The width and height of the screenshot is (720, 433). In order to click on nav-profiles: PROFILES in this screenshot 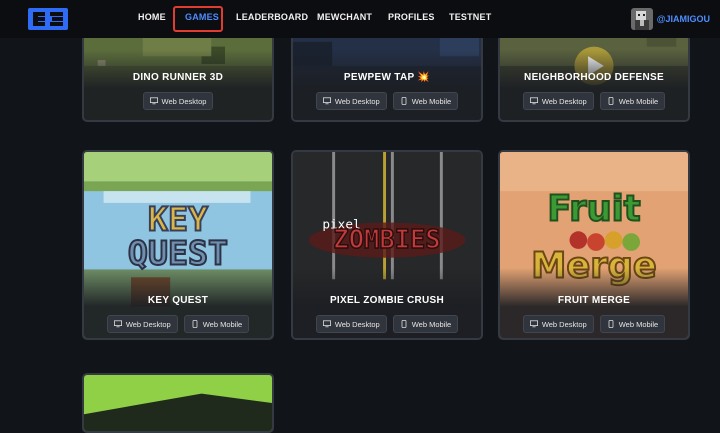, I will do `click(411, 17)`.